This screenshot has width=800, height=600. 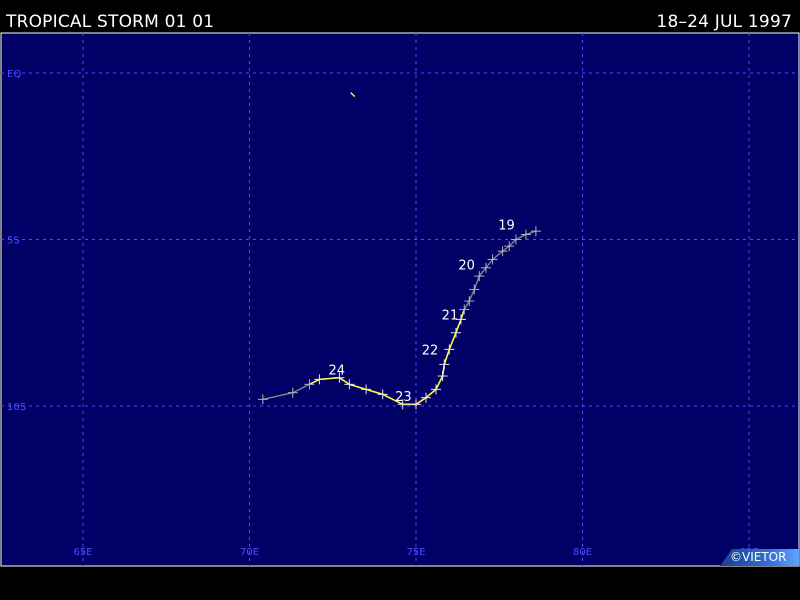 I want to click on lon-label: 65E, so click(x=82, y=552).